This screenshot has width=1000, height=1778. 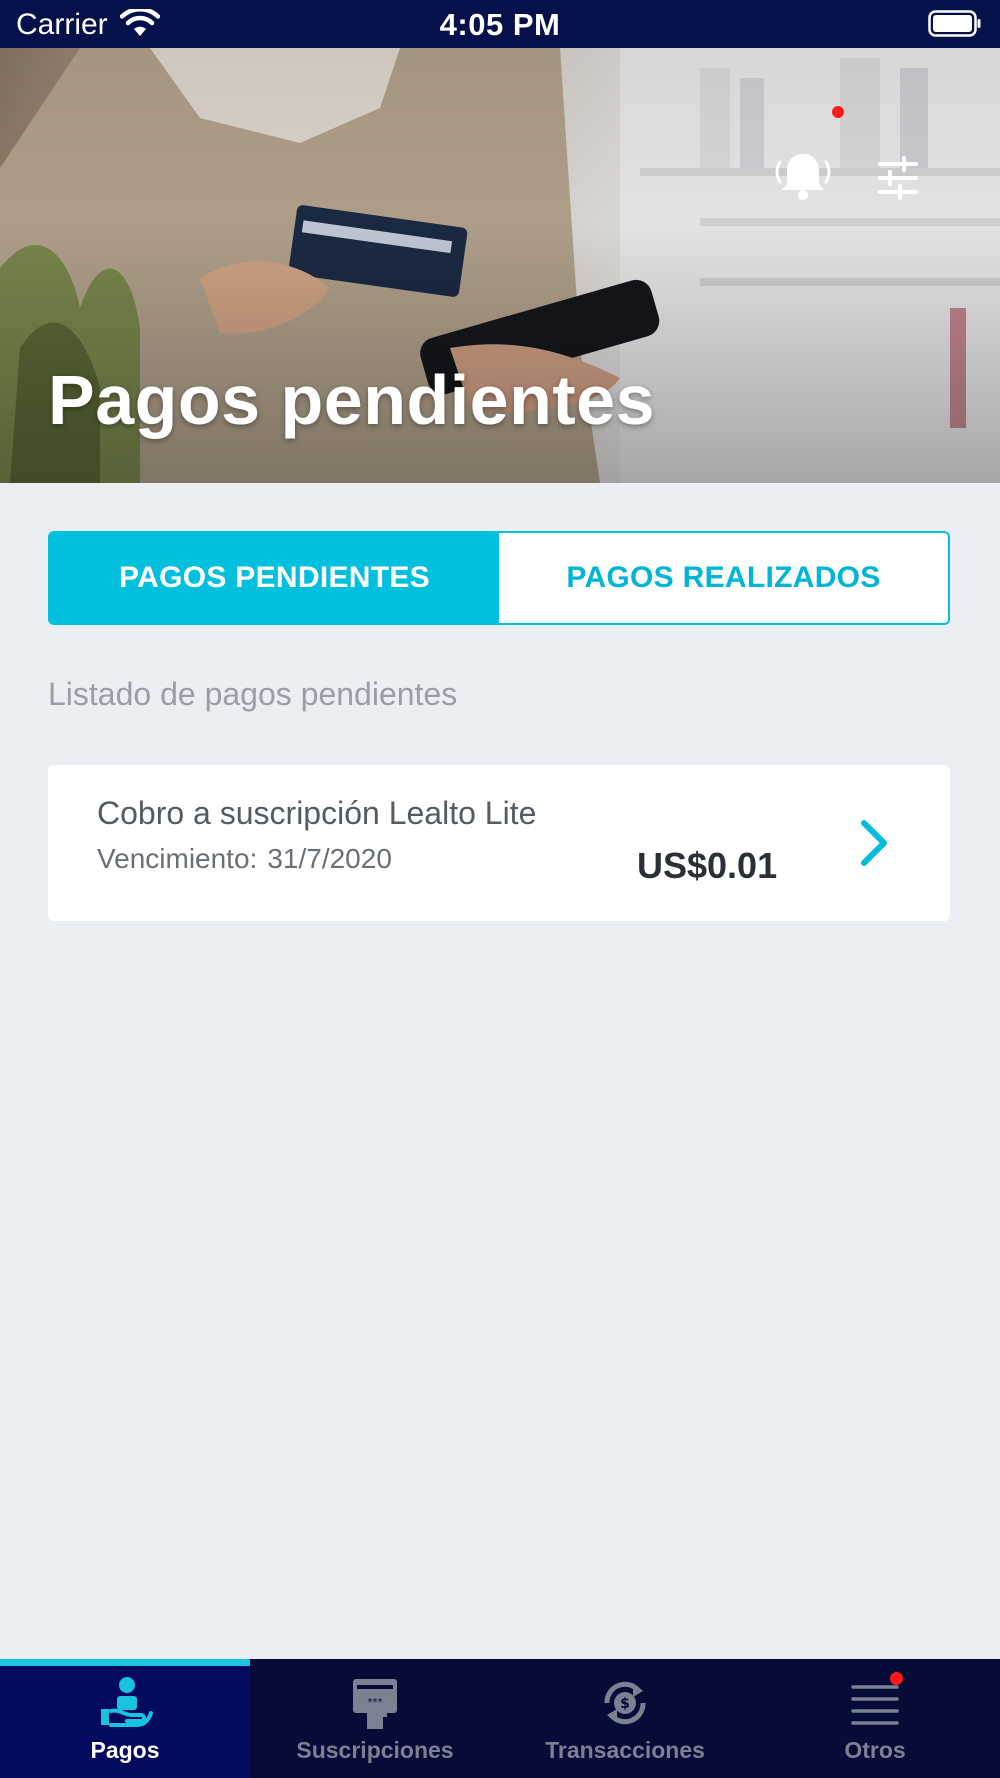 What do you see at coordinates (874, 843) in the screenshot?
I see `chevron-right-icon` at bounding box center [874, 843].